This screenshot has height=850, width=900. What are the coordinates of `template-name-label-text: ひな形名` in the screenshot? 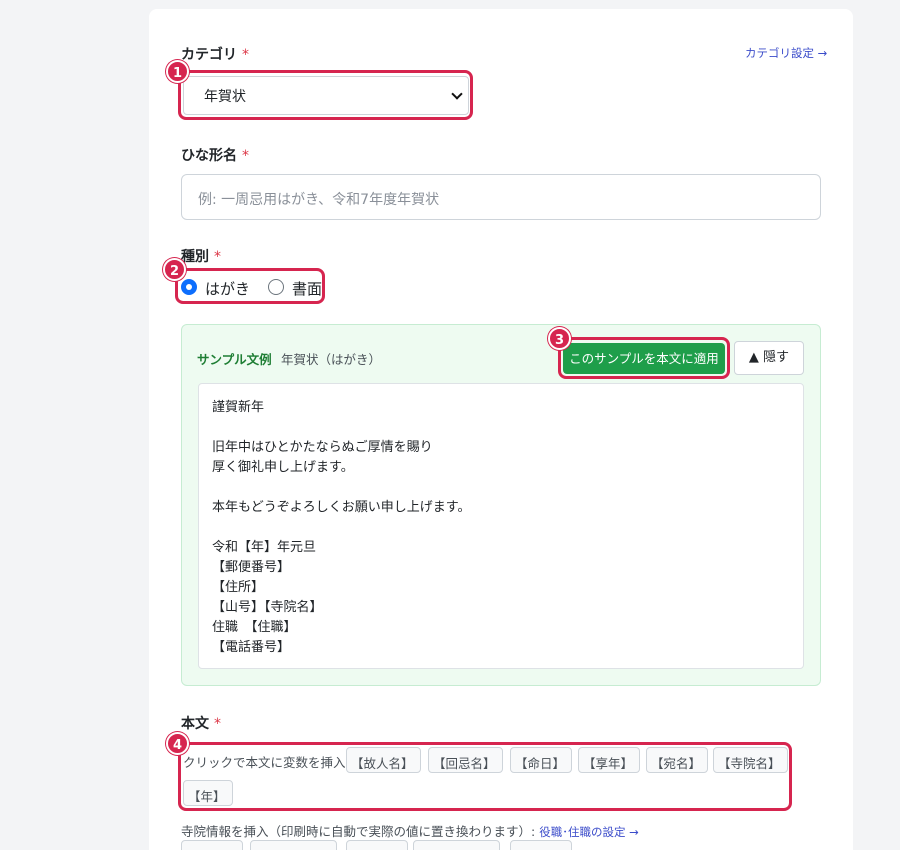 It's located at (209, 156).